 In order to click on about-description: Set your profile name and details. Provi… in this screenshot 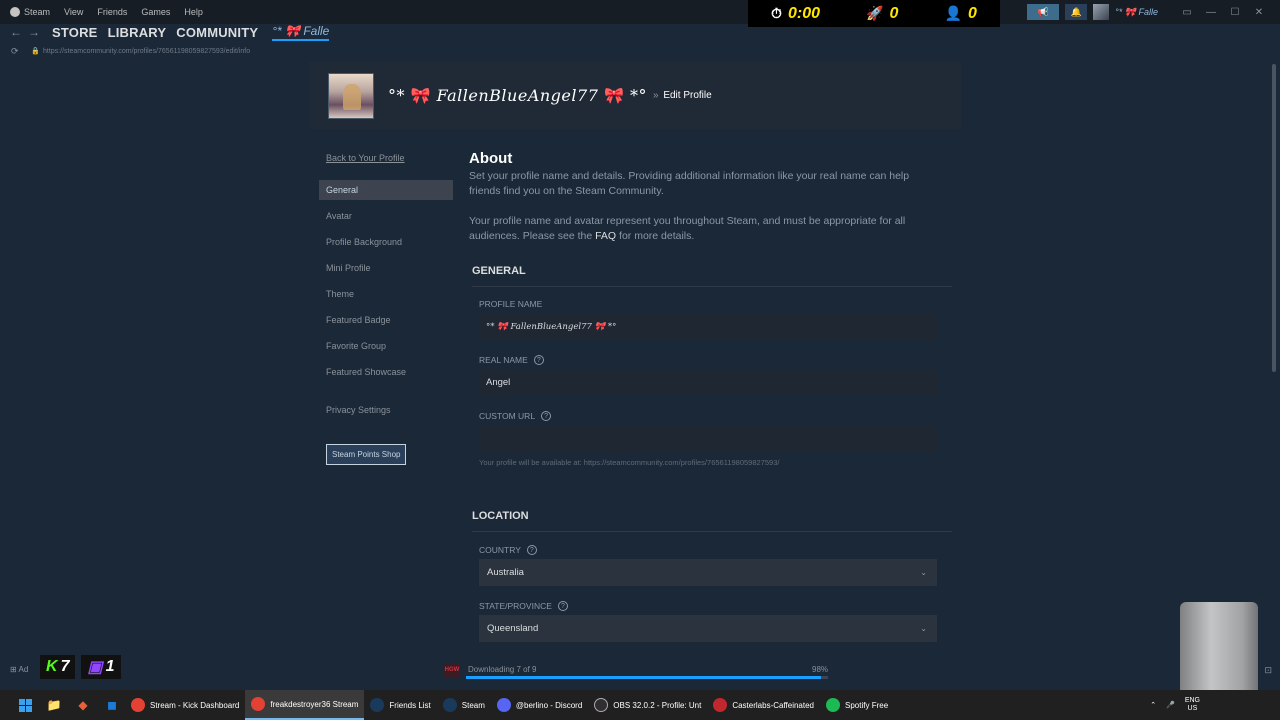, I will do `click(689, 183)`.